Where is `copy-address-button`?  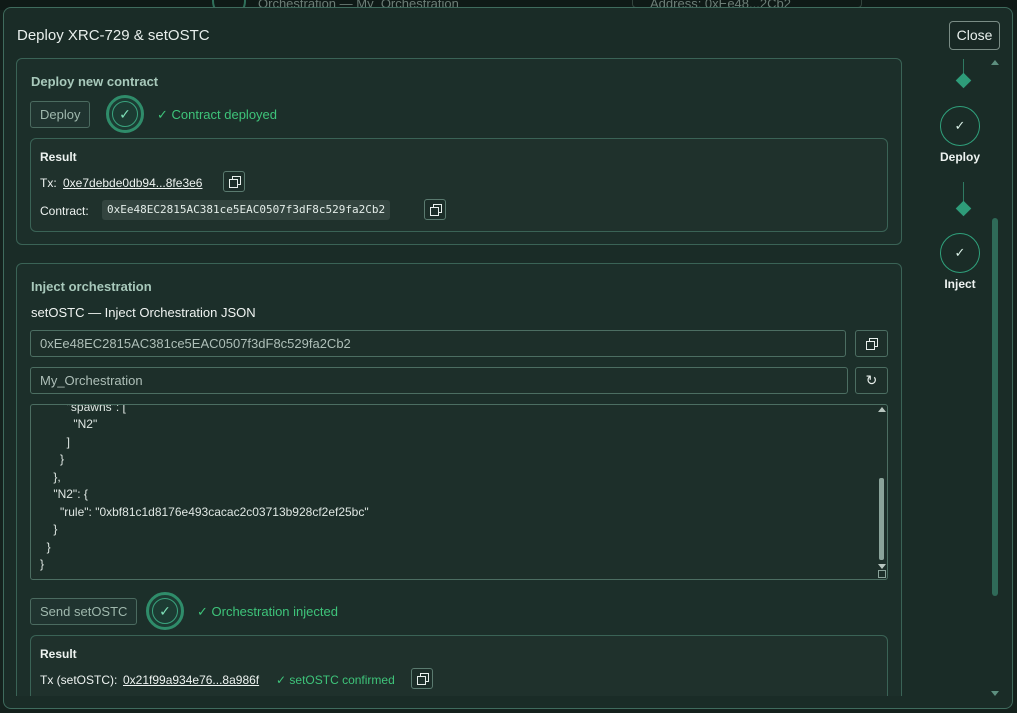 copy-address-button is located at coordinates (871, 343).